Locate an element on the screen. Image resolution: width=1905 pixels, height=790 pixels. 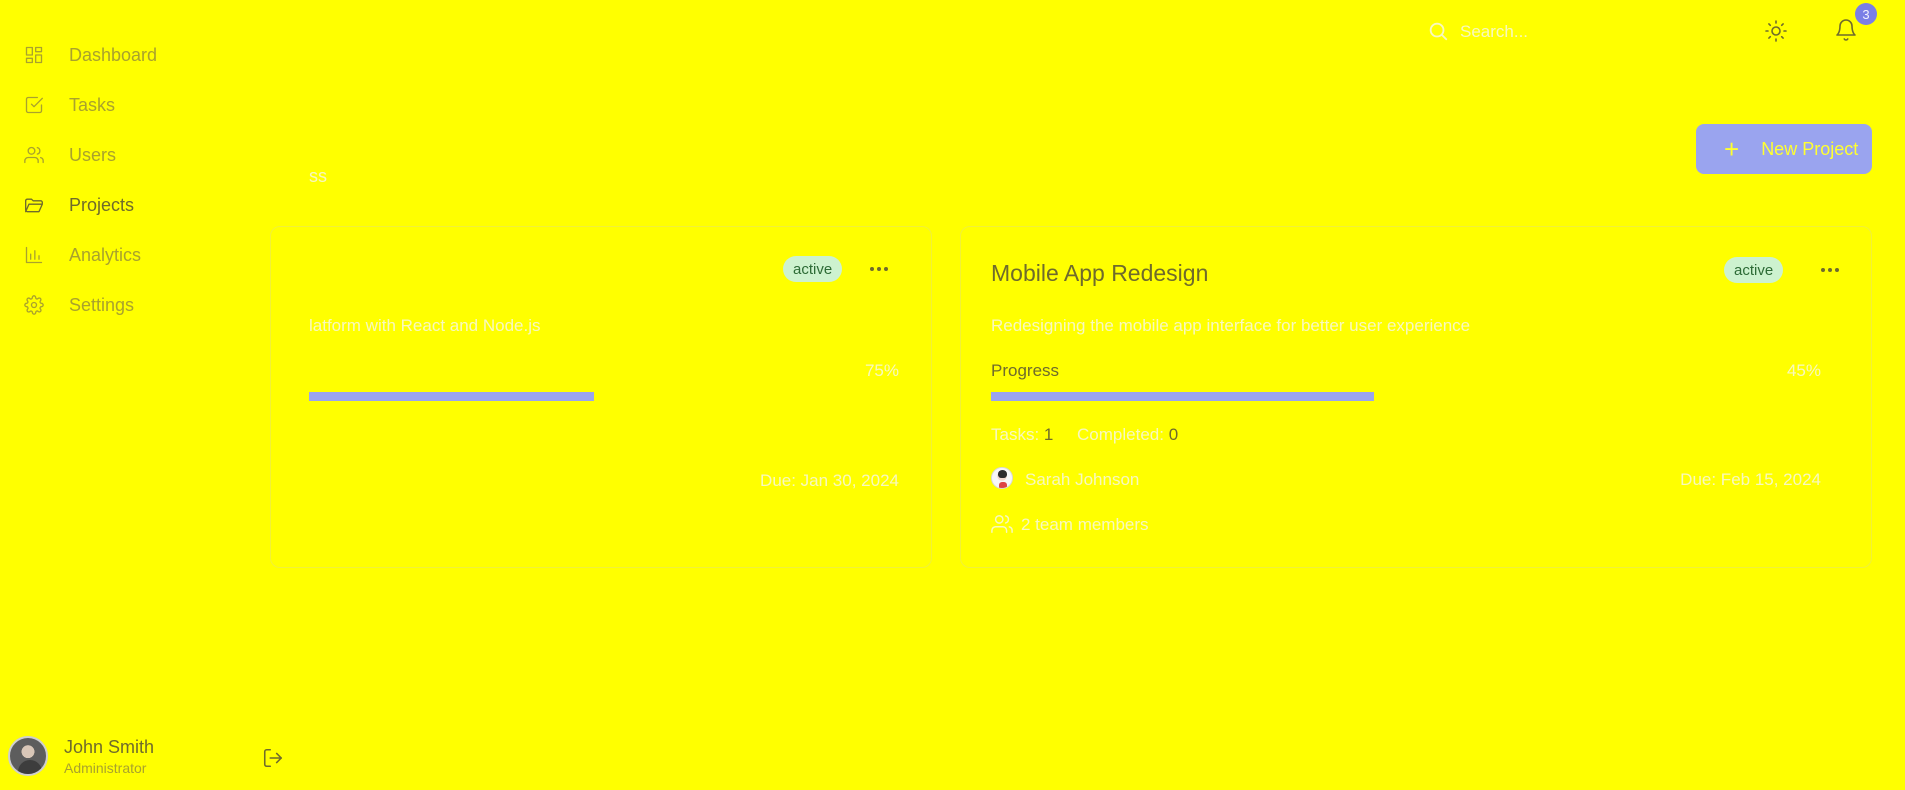
settings-icon is located at coordinates (34, 305).